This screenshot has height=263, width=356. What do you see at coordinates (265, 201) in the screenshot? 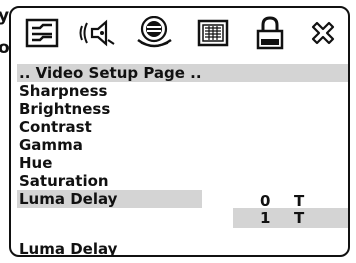
I see `option-0-value: 0` at bounding box center [265, 201].